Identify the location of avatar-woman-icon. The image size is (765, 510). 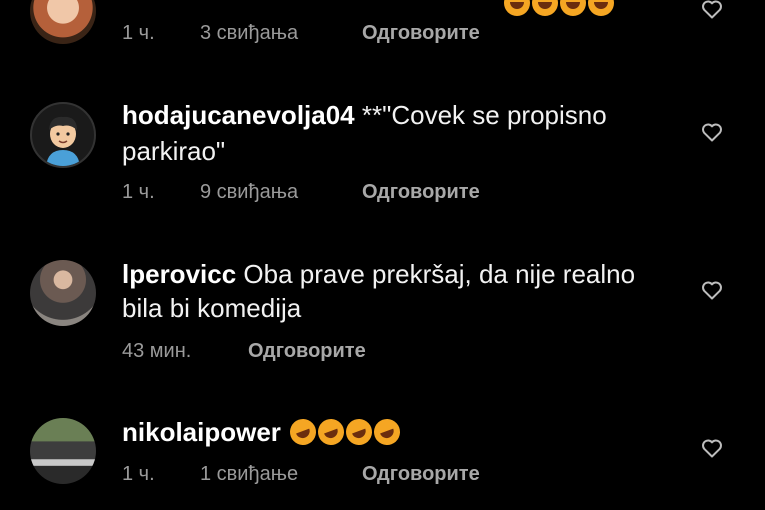
(63, 22).